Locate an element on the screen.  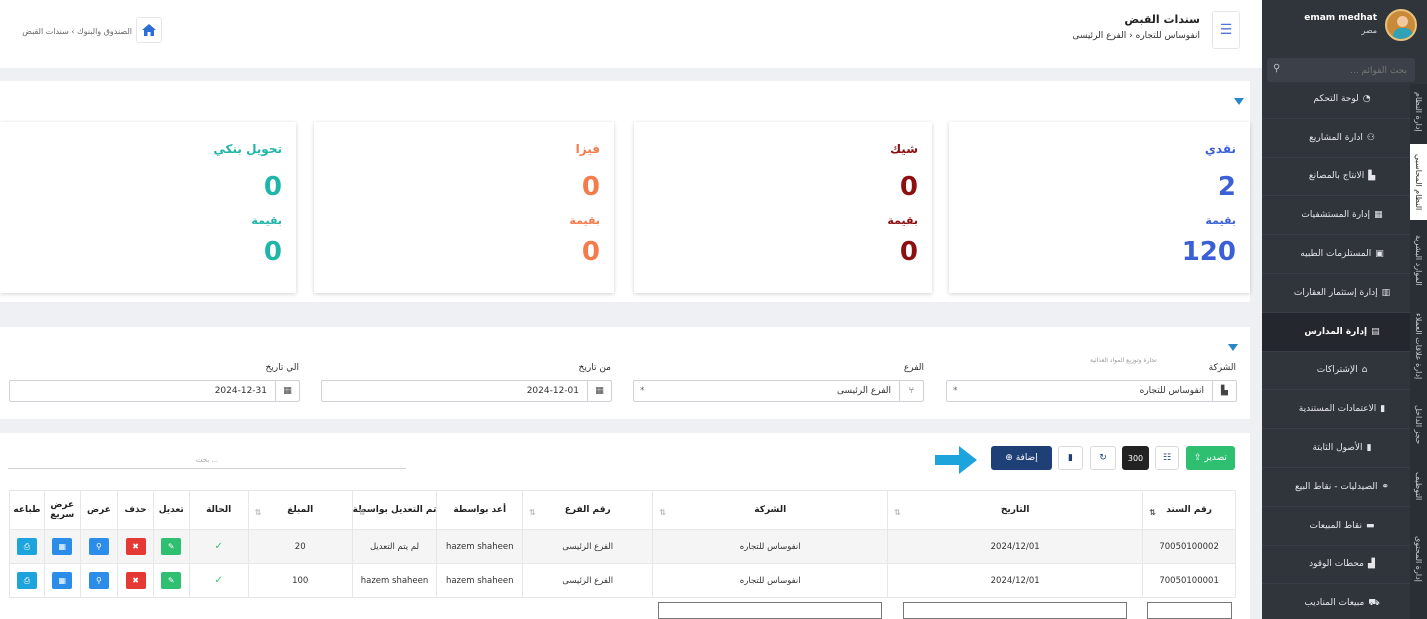
sidebar-item: ▤ إدارة المدارس is located at coordinates (1336, 332).